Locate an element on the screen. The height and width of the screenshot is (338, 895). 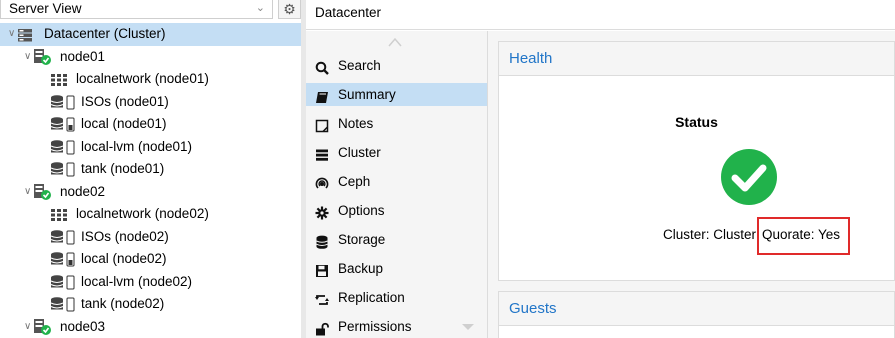
tree-item-storage-local: local (node02) is located at coordinates (151, 259).